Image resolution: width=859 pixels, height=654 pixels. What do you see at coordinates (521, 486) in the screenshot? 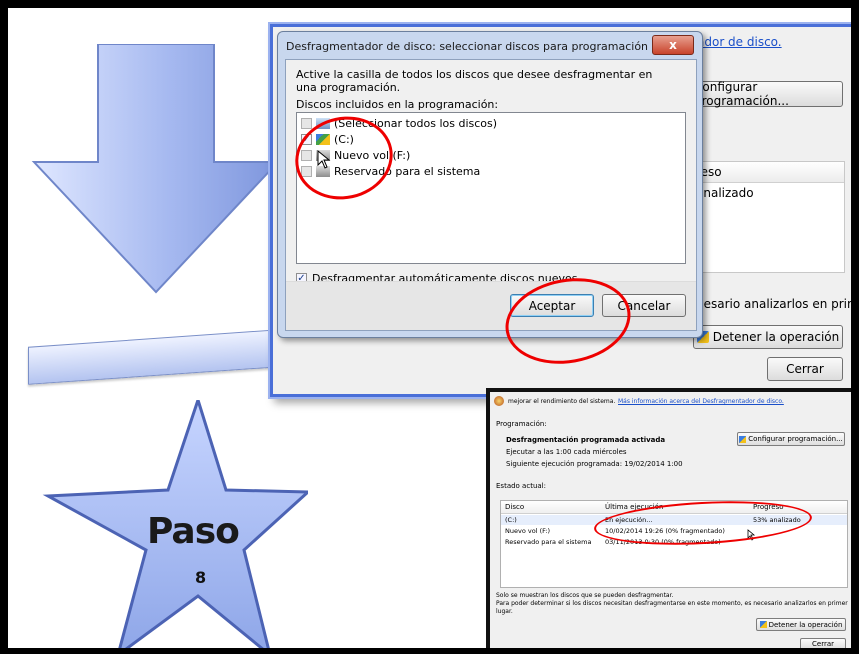
I see `state-heading: Estado actual:` at bounding box center [521, 486].